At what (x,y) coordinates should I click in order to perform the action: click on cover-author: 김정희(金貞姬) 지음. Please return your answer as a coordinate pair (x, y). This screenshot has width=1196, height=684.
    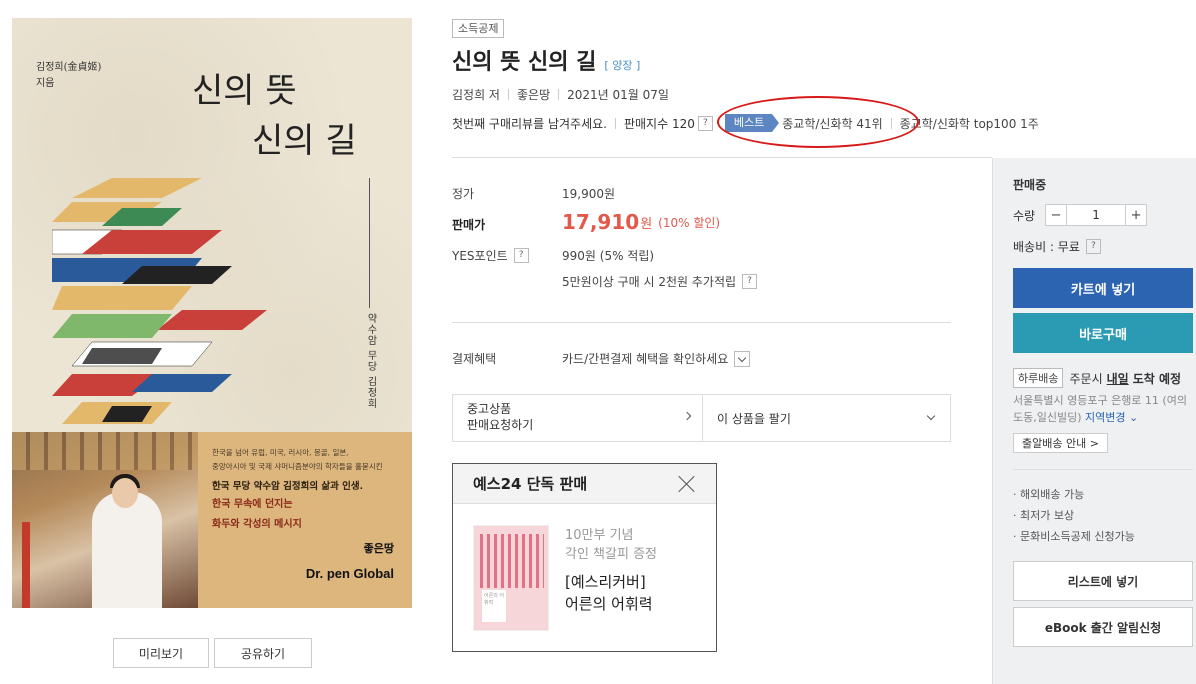
    Looking at the image, I should click on (69, 75).